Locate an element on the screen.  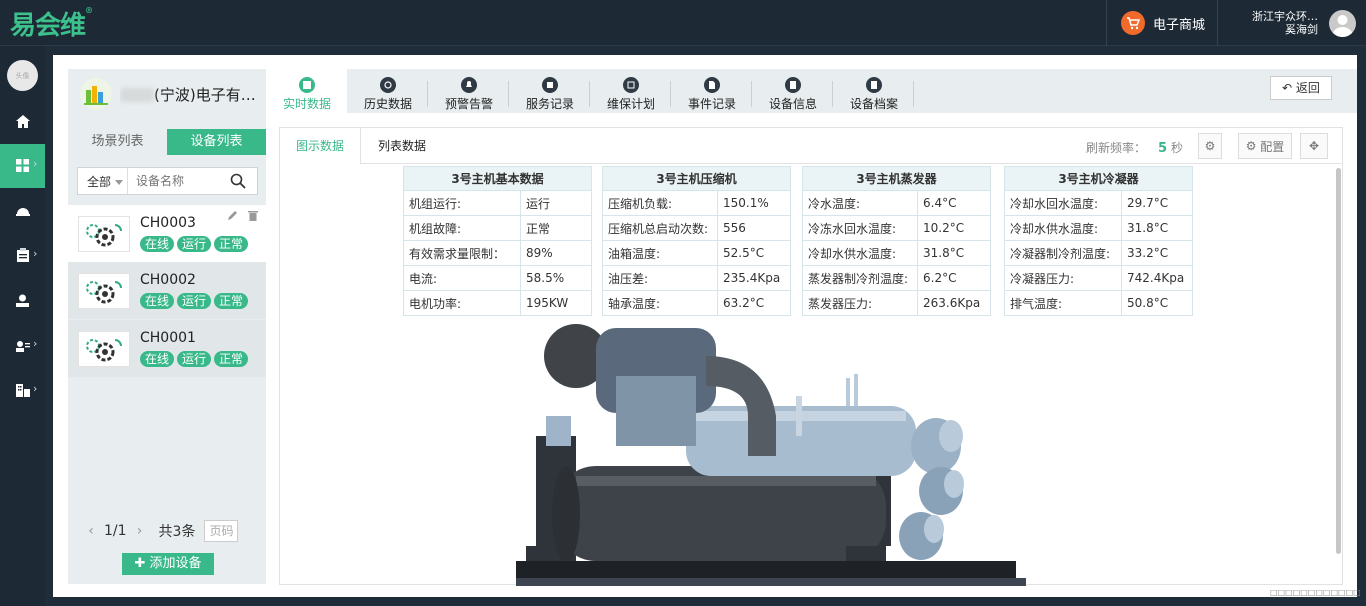
device-item: CH0001 在线 运行 正常 is located at coordinates (167, 348).